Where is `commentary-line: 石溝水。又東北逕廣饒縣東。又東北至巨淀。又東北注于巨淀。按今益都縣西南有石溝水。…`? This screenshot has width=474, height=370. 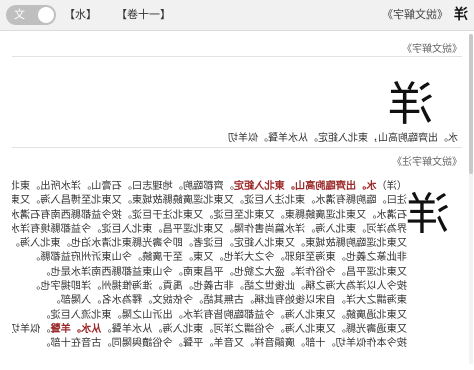 commentary-line: 石溝水。又東北逕廣饒縣東。又東北至巨淀。又東北注于巨淀。按今益都縣西南有石溝水。… is located at coordinates (209, 215).